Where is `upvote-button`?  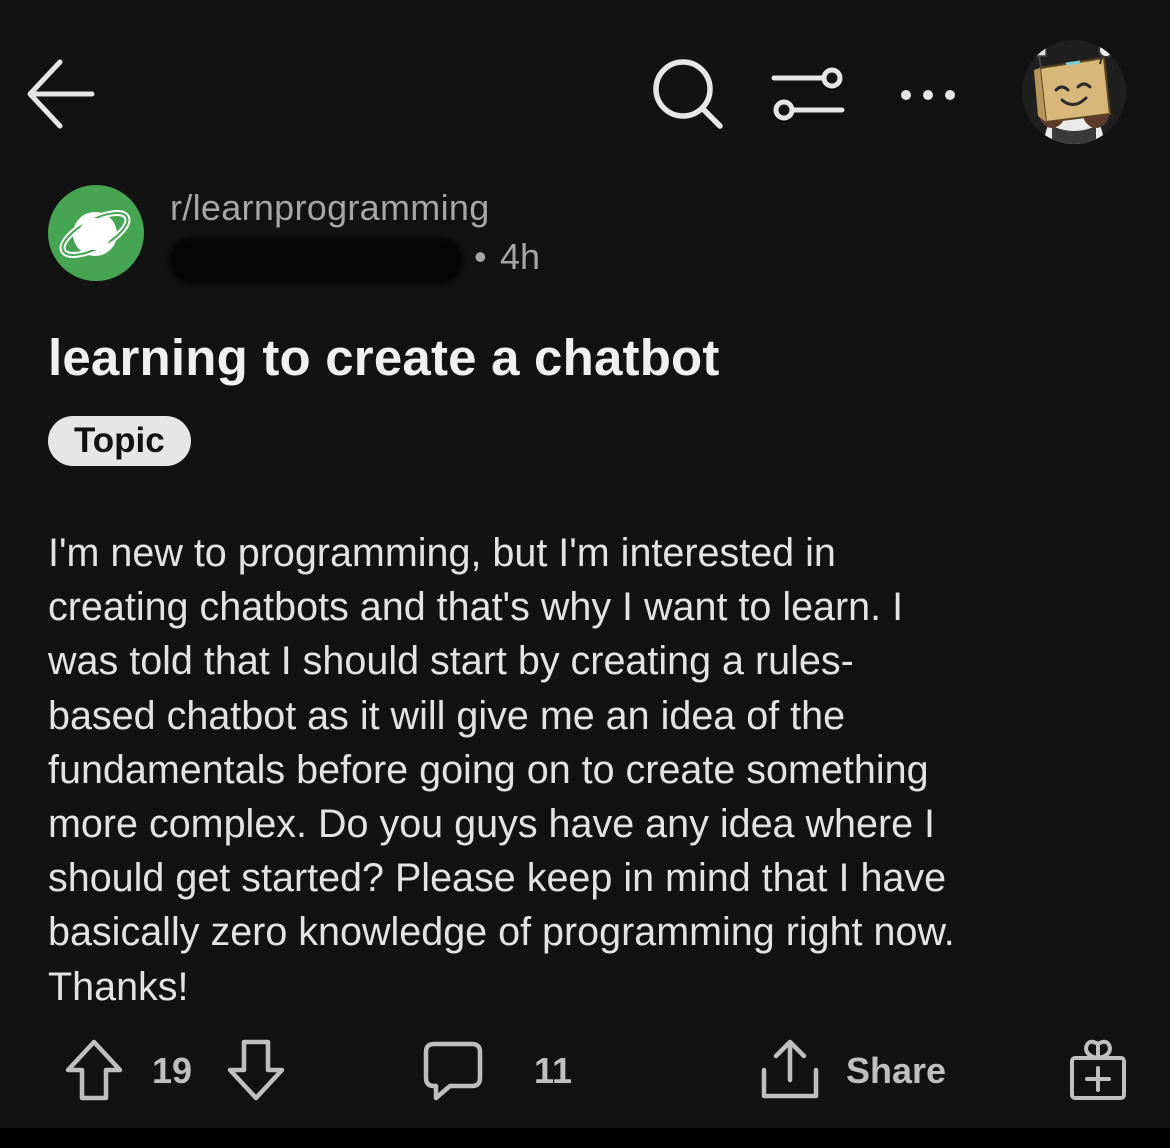
upvote-button is located at coordinates (94, 1070).